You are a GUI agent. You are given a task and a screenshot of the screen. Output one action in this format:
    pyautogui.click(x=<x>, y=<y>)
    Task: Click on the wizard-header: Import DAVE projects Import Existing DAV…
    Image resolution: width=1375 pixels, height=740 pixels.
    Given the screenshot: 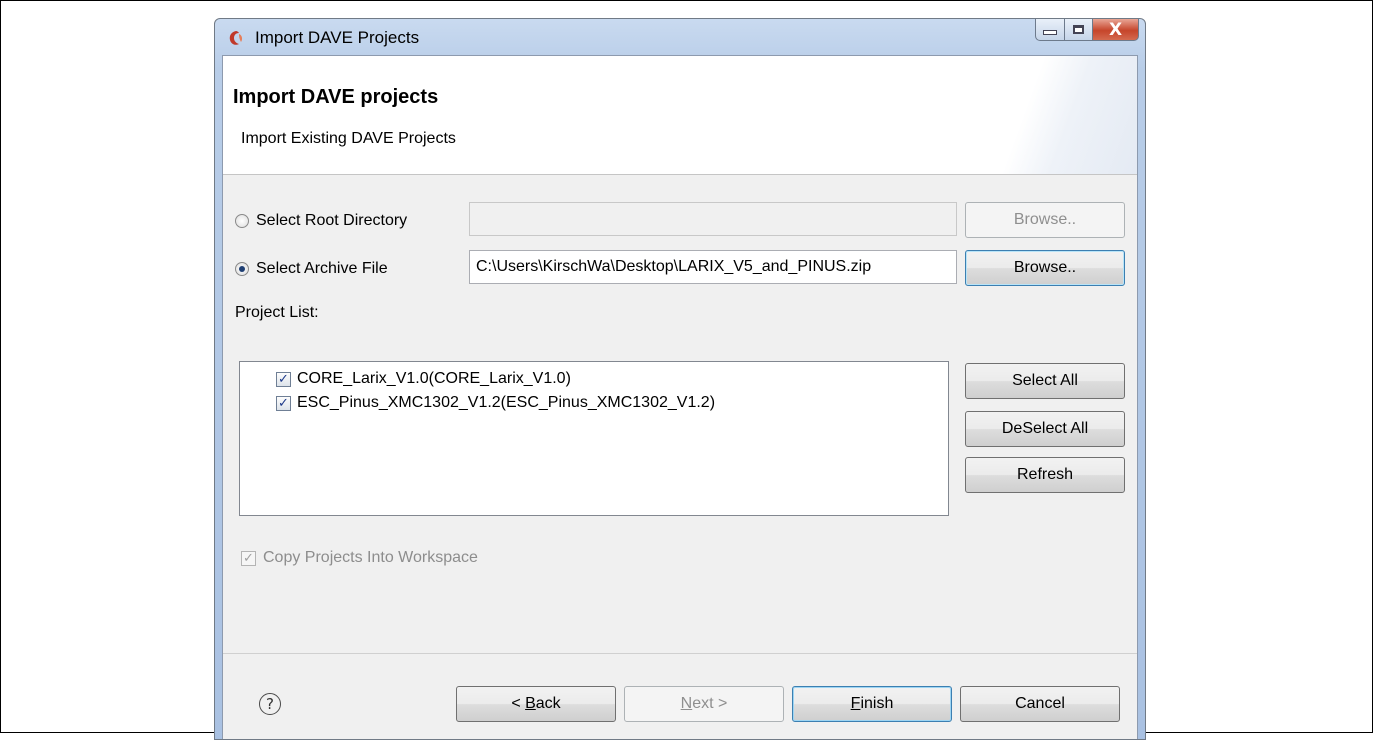 What is the action you would take?
    pyautogui.click(x=680, y=115)
    